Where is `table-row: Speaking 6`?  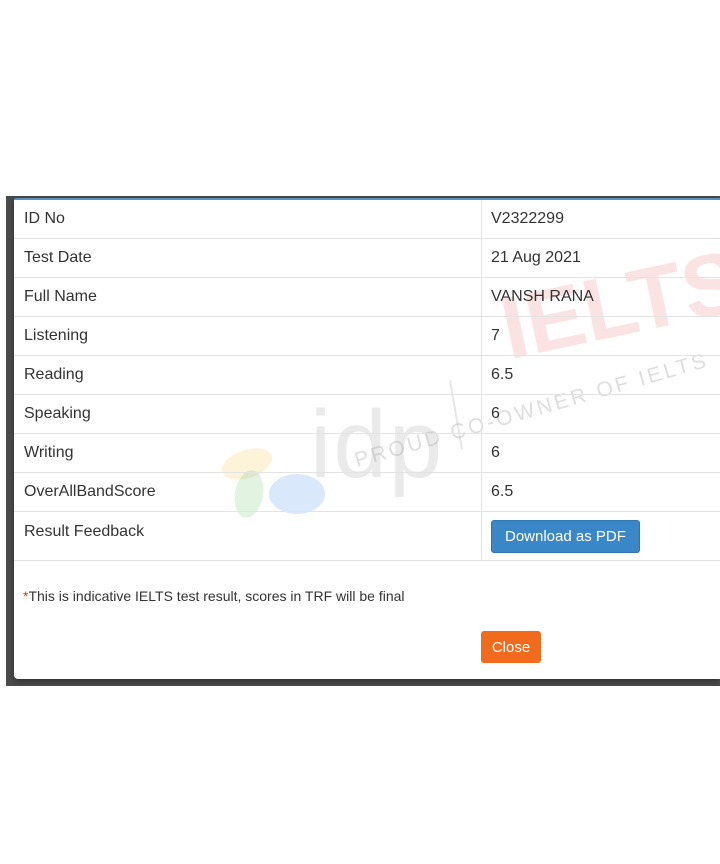
table-row: Speaking 6 is located at coordinates (367, 414).